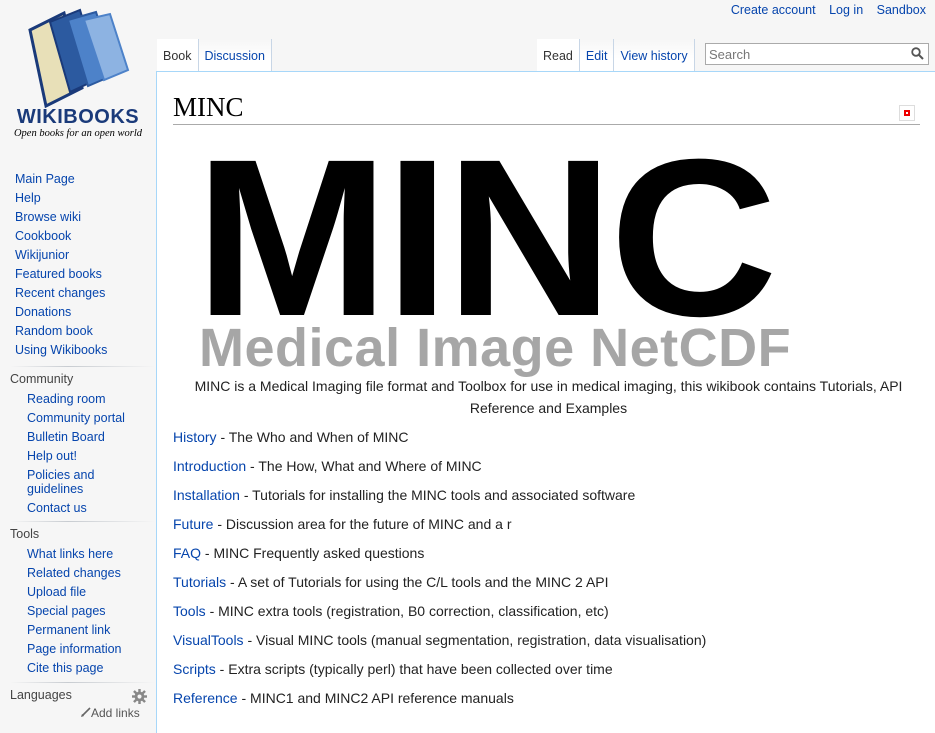  Describe the element at coordinates (78, 508) in the screenshot. I see `sidebar-item-contact-us: Contact us` at that location.